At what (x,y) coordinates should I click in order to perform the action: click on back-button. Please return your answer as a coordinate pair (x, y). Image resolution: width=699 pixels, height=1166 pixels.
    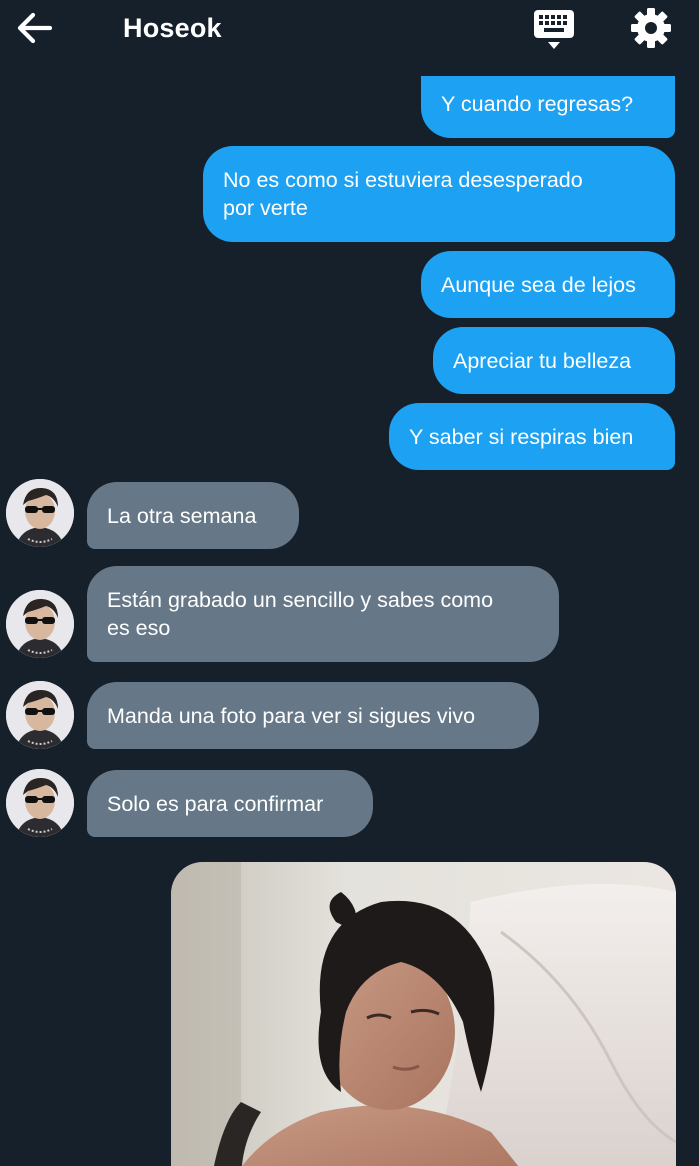
    Looking at the image, I should click on (35, 28).